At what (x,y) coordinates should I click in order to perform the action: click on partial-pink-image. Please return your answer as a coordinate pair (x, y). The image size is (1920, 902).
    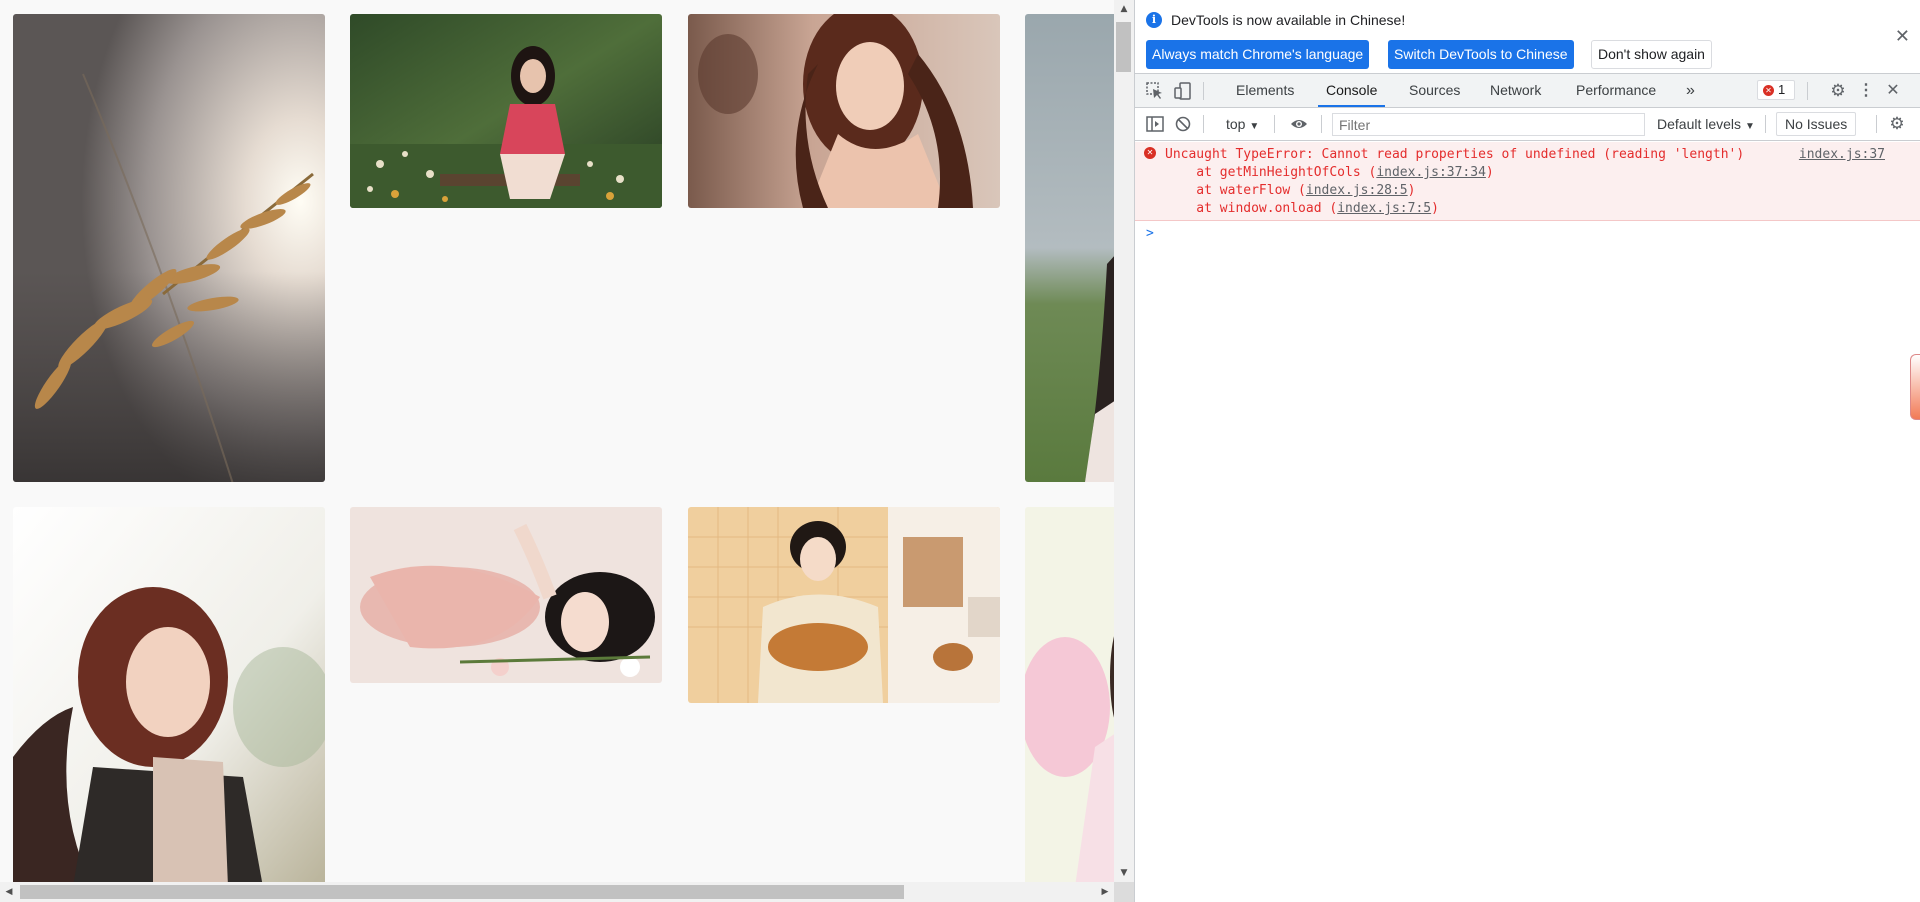
    Looking at the image, I should click on (1075, 697).